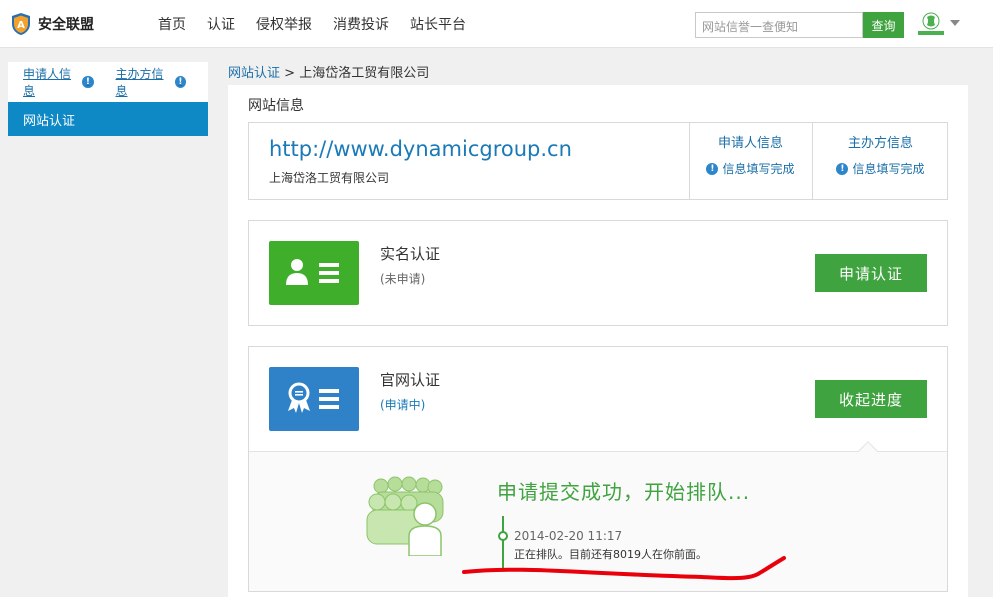 This screenshot has width=993, height=597. Describe the element at coordinates (322, 24) in the screenshot. I see `main-nav: 首页 认证 侵权举报 消费投诉 站长平台` at that location.